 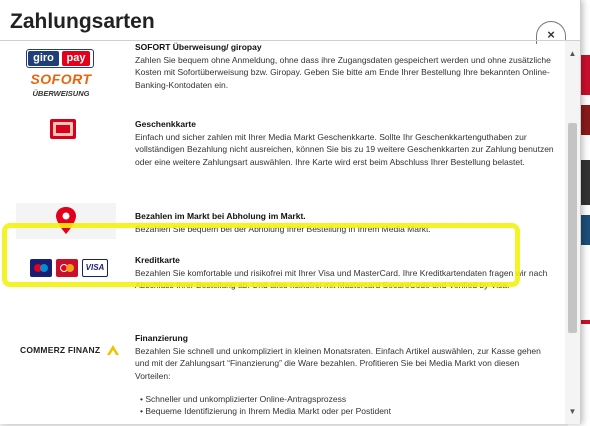 I want to click on commerz-finanz-logo: COMMERZ FINANZ, so click(x=70, y=351).